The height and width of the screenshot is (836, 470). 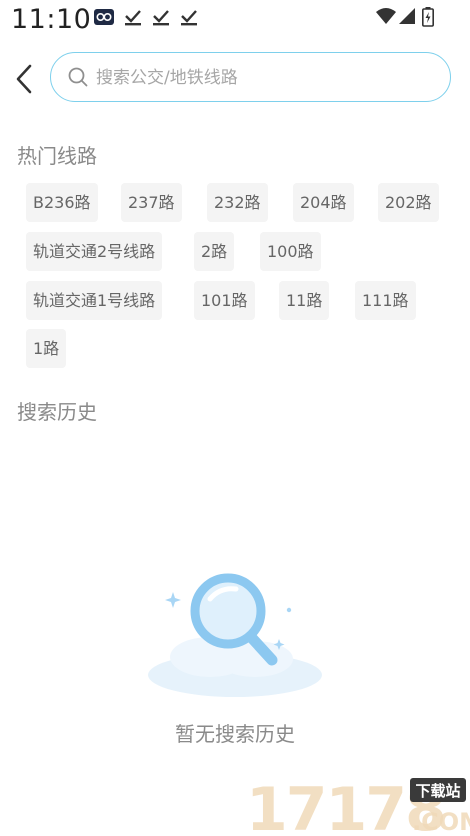 What do you see at coordinates (428, 17) in the screenshot?
I see `battery-icon` at bounding box center [428, 17].